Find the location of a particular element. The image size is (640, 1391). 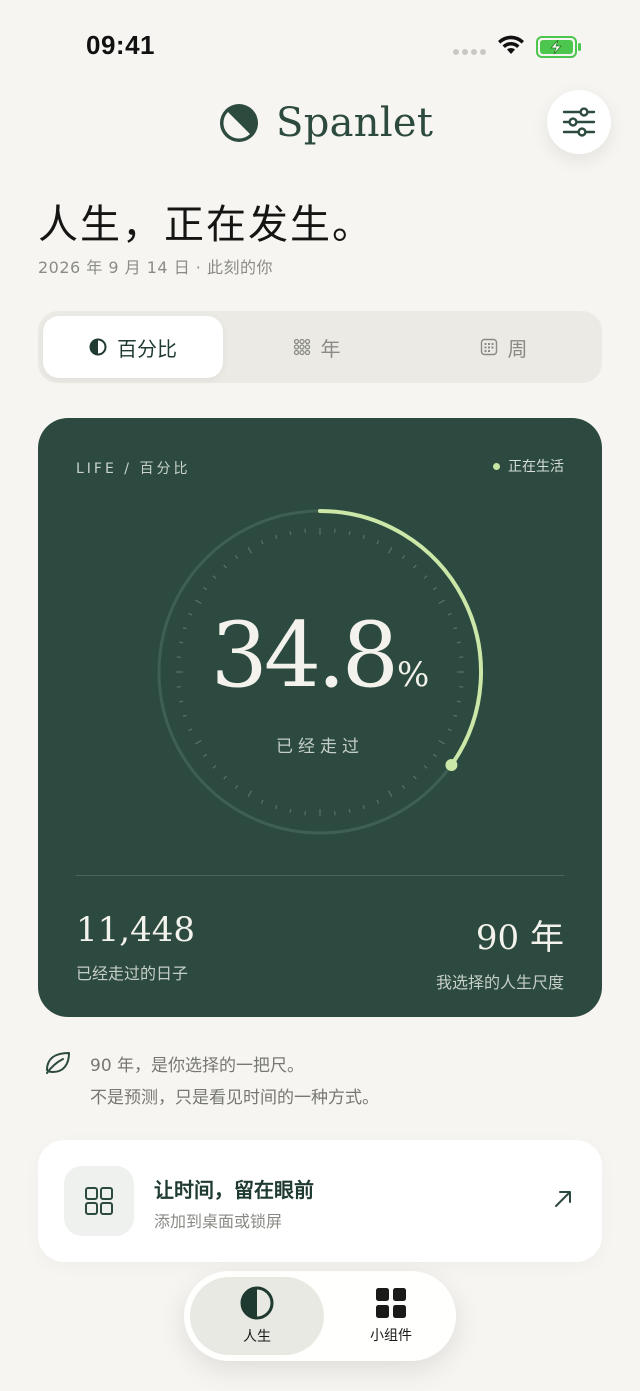

living-status: 正在生活 is located at coordinates (528, 466).